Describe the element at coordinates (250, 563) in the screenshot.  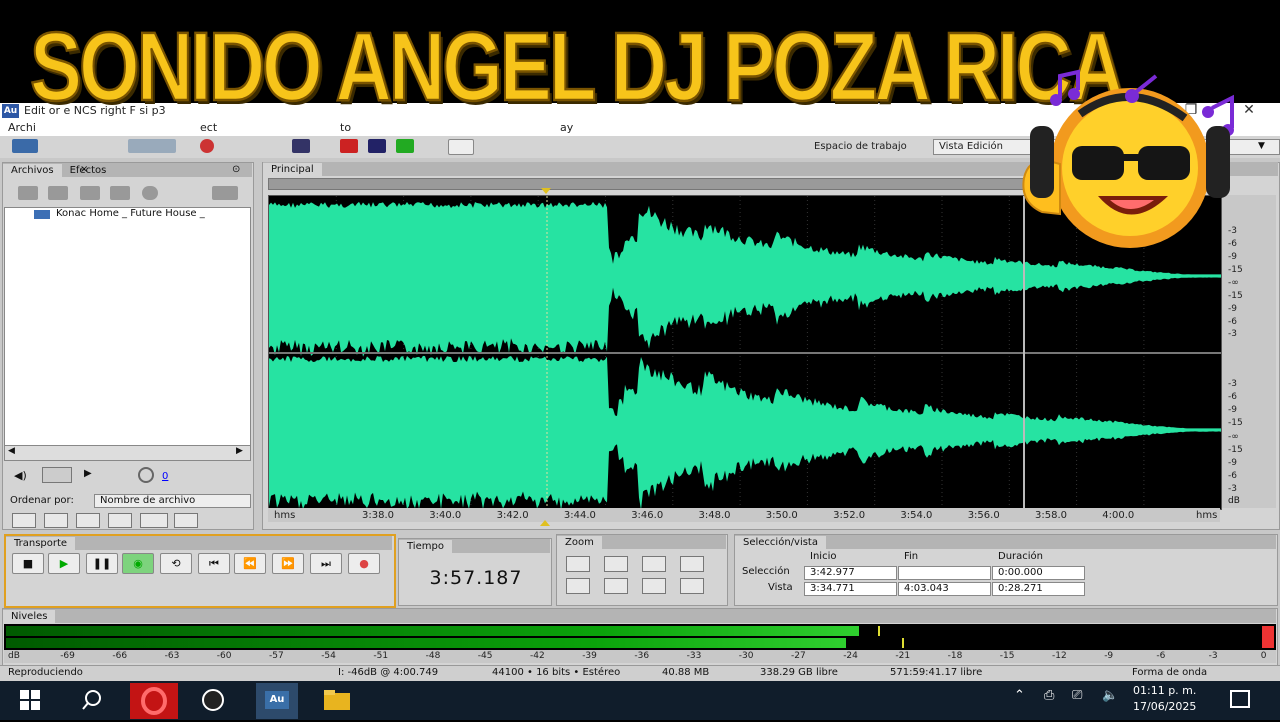
I see `rewind-button: ⏪` at that location.